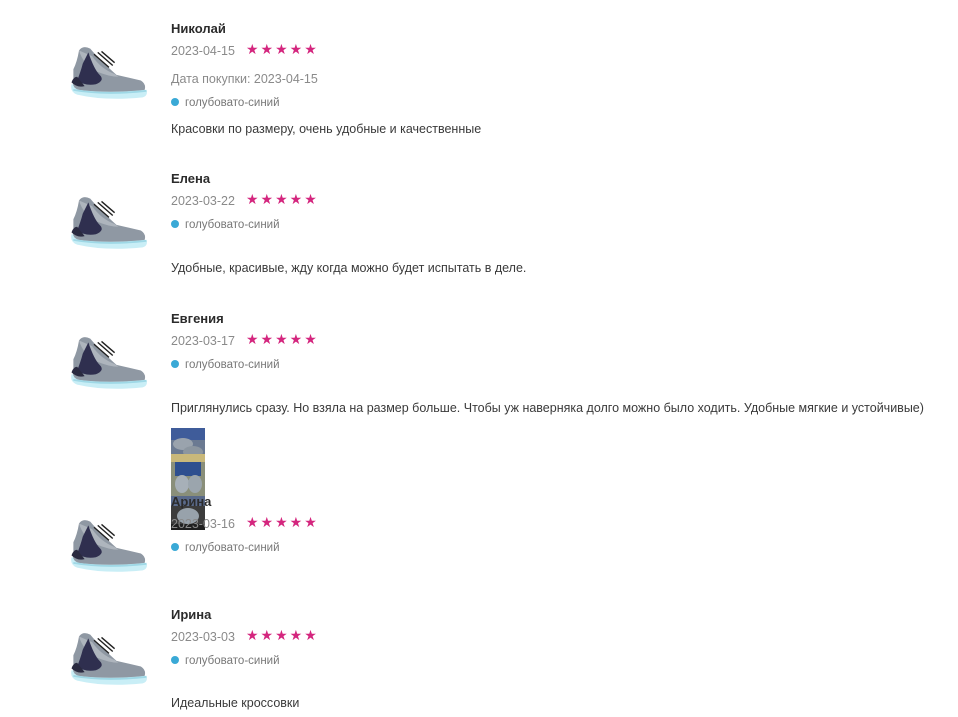 The height and width of the screenshot is (717, 958). What do you see at coordinates (197, 318) in the screenshot?
I see `reviewer-name: Евгения` at bounding box center [197, 318].